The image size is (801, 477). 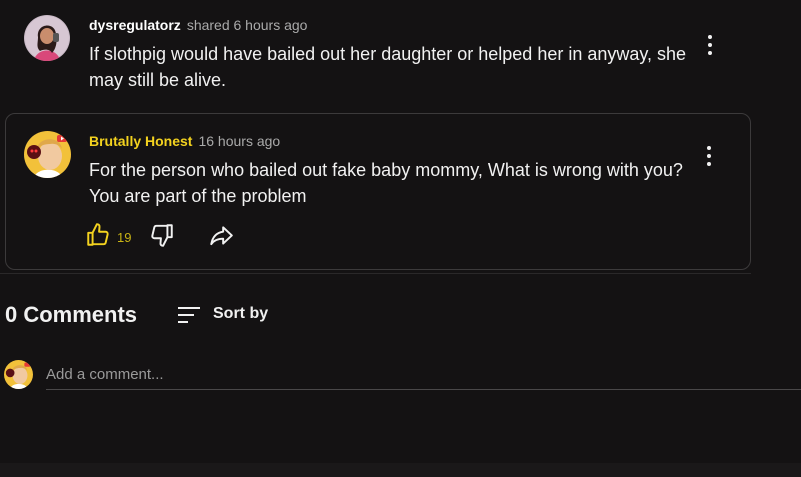 I want to click on thumbs-down-icon, so click(x=162, y=235).